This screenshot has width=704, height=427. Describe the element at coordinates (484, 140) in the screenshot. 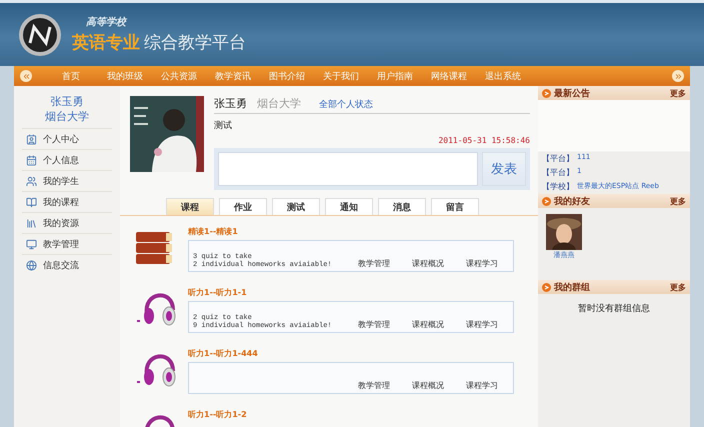

I see `status-time: 2011-05-31 15:58:46` at that location.